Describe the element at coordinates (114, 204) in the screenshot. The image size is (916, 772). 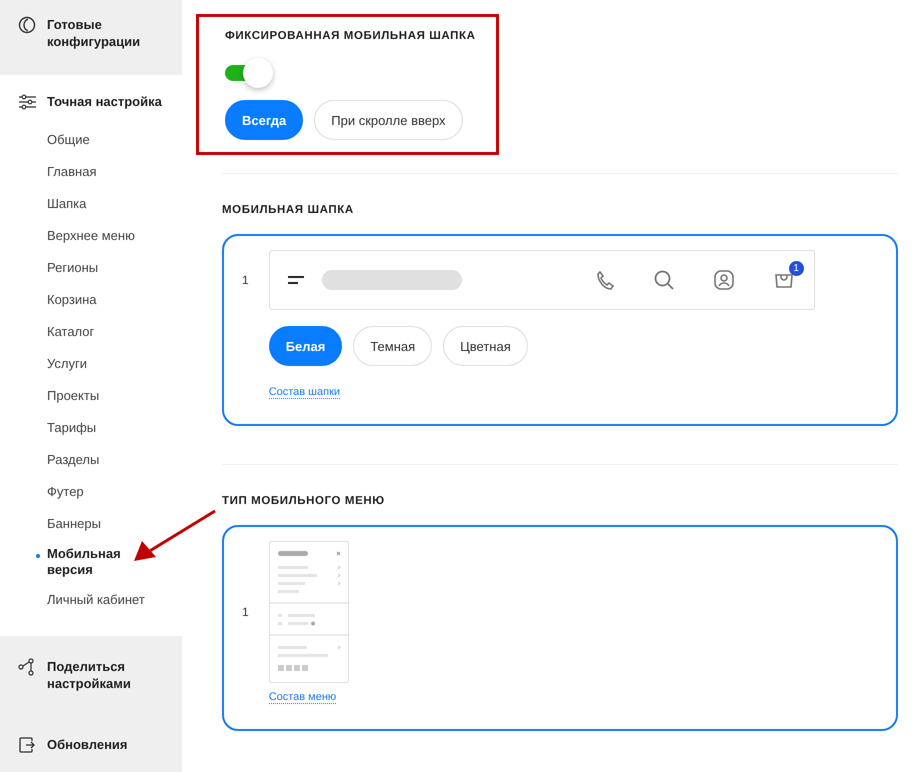
I see `sidebar-item: Шапка` at that location.